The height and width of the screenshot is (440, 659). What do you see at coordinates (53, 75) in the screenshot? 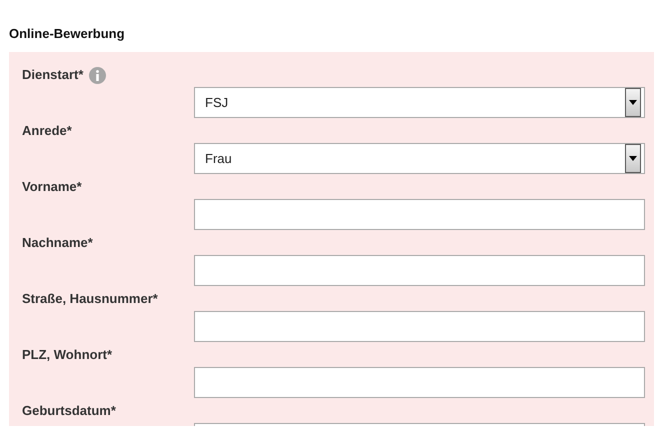
I see `field-label: Dienstart*` at bounding box center [53, 75].